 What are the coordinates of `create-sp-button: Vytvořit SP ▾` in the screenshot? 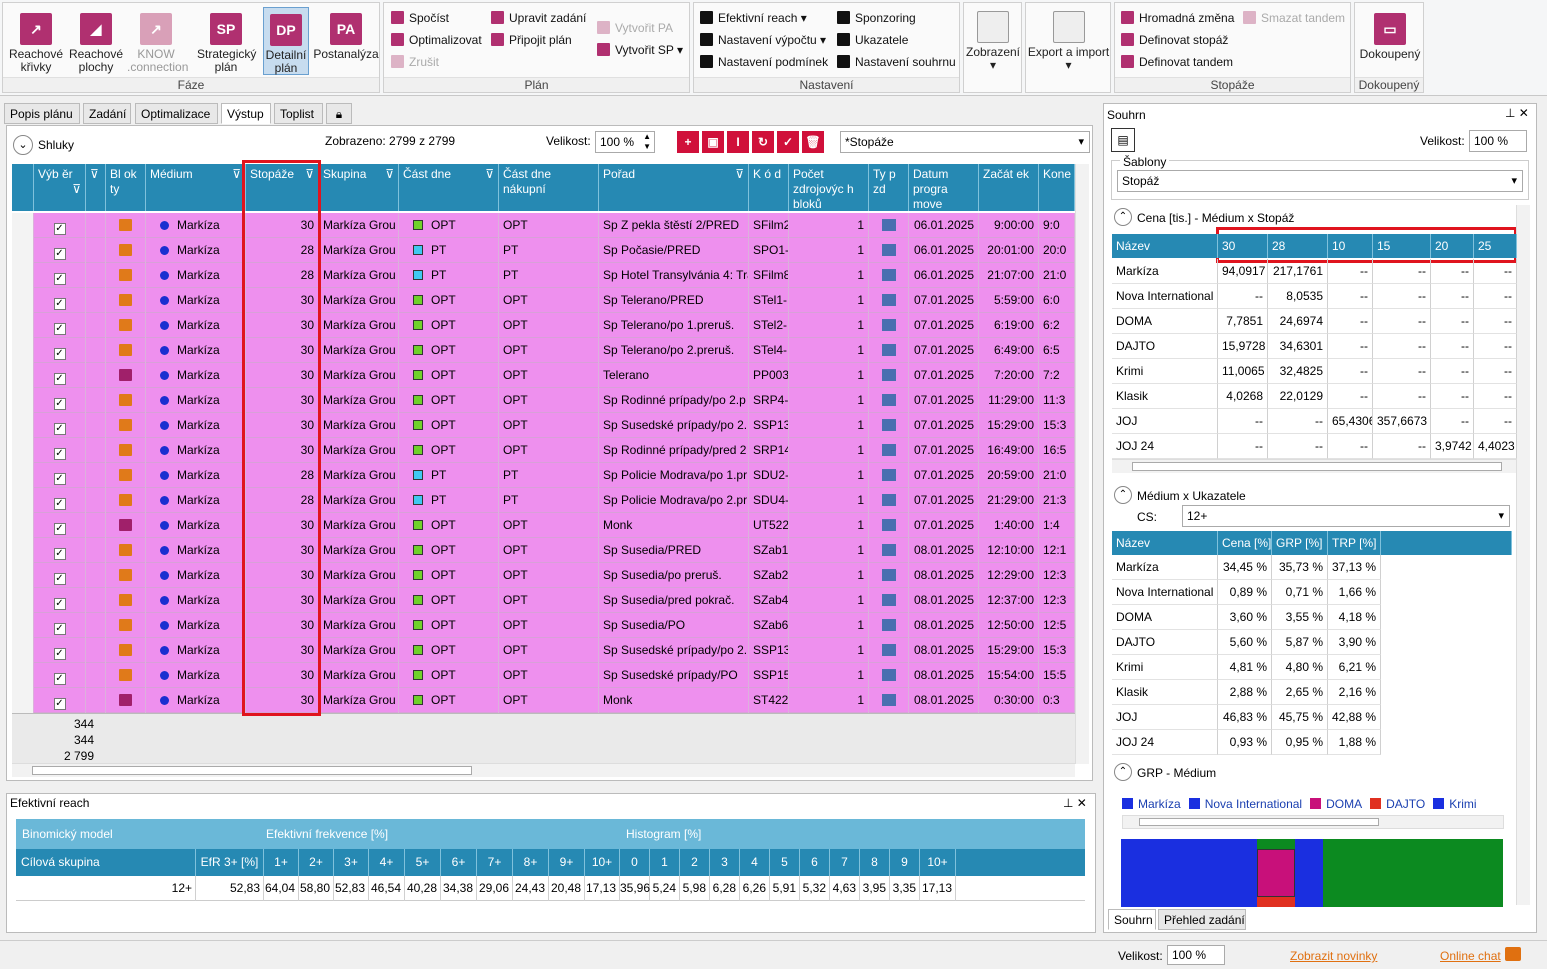 It's located at (640, 50).